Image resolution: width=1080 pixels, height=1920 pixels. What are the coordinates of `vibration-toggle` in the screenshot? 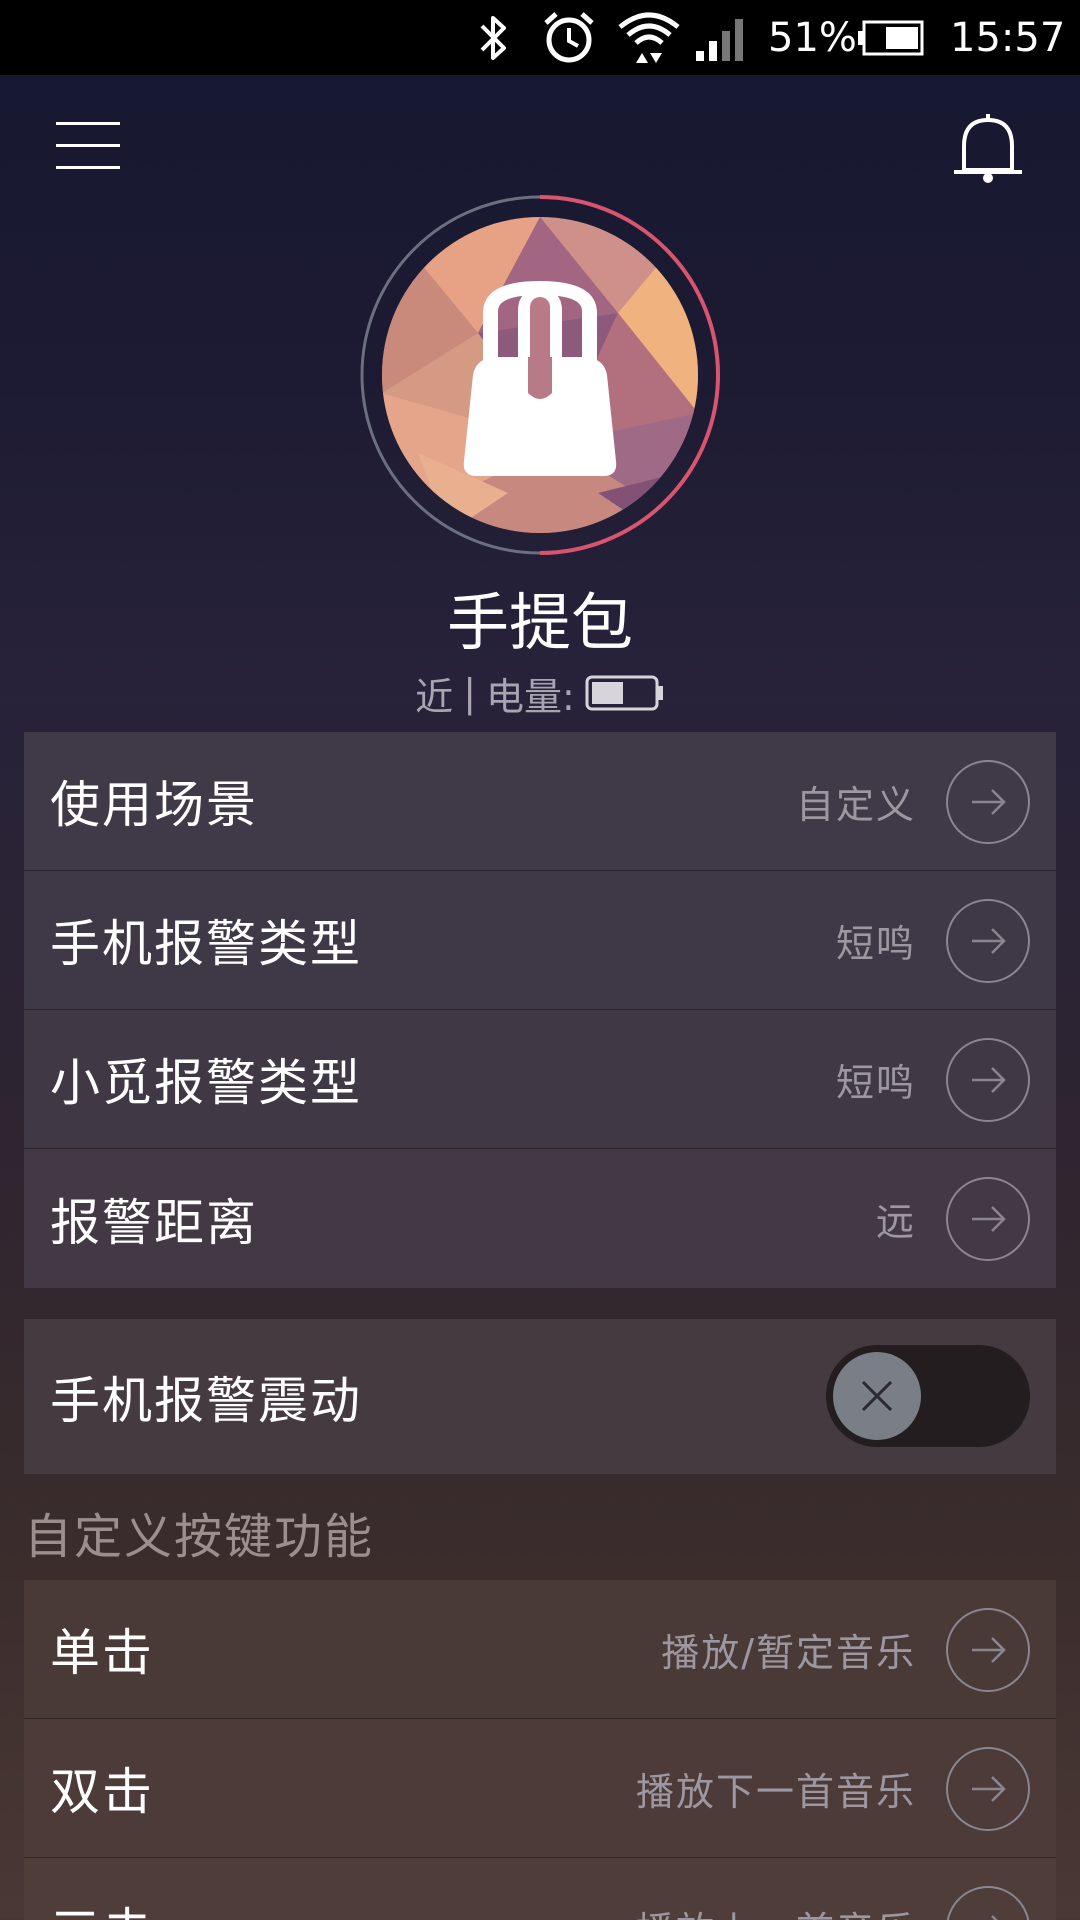 It's located at (928, 1396).